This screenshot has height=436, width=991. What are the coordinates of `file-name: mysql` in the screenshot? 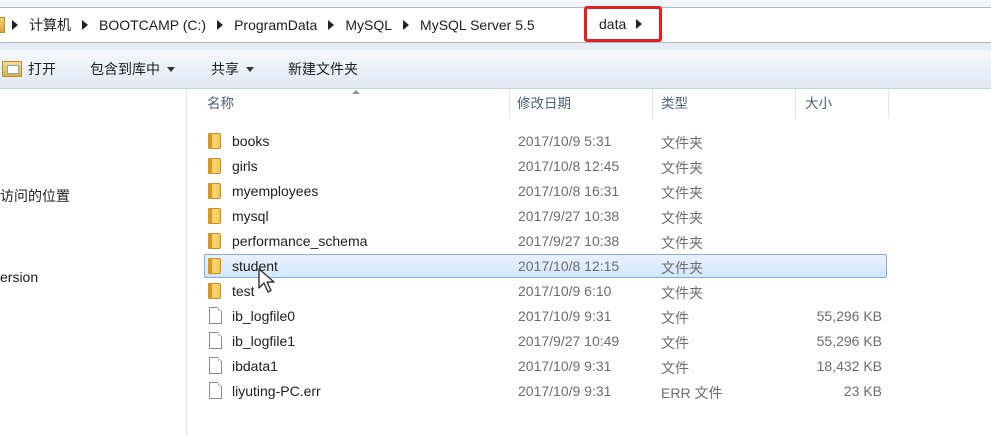 It's located at (250, 216).